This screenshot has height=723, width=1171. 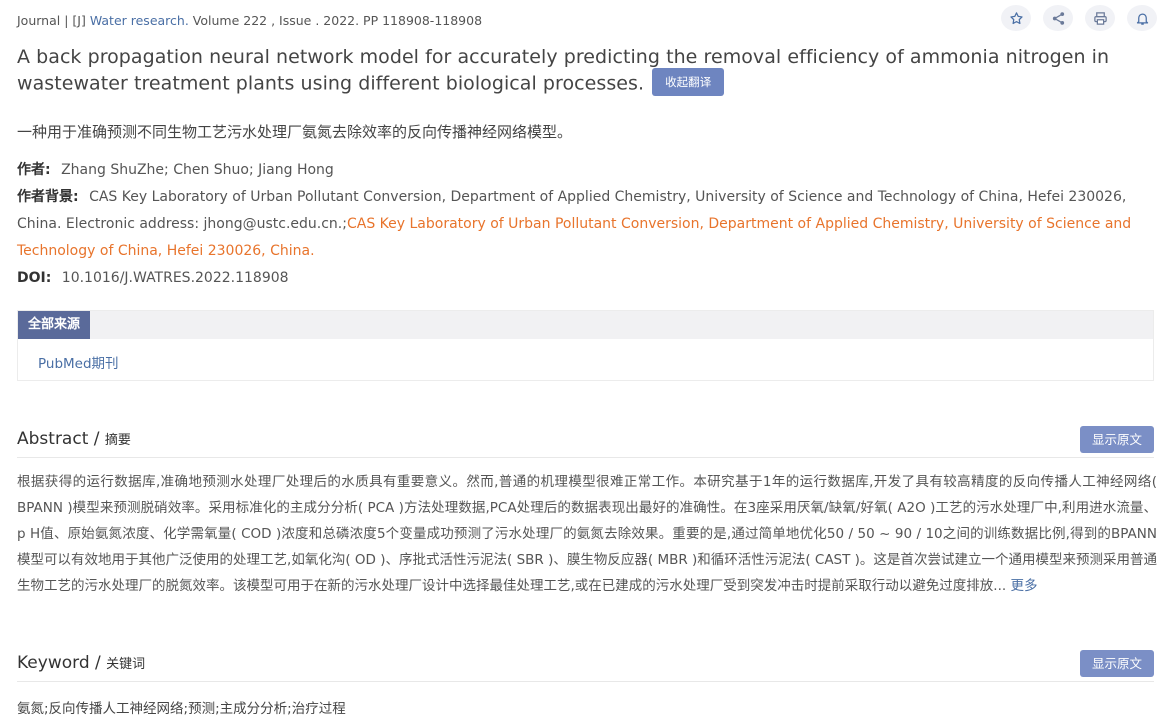 I want to click on share-button, so click(x=1058, y=18).